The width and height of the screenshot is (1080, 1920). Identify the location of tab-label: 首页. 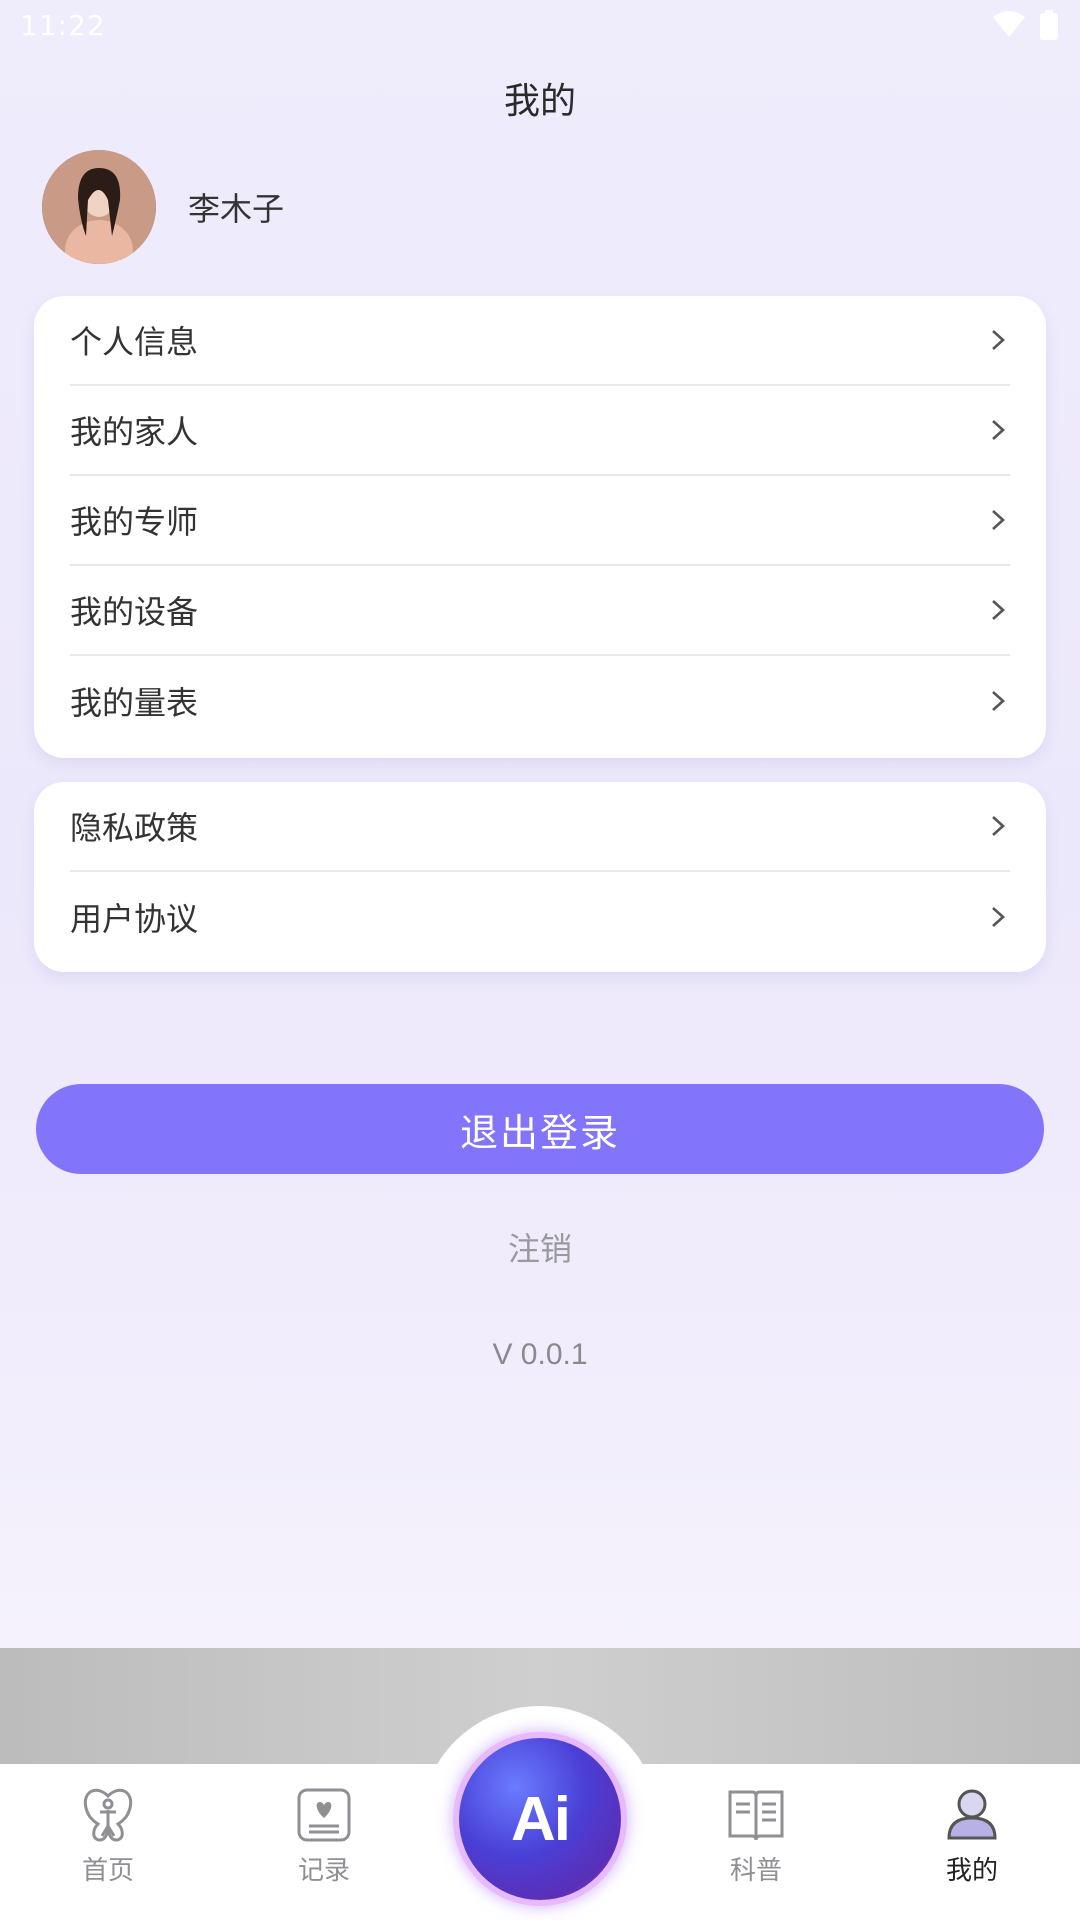
(107, 1871).